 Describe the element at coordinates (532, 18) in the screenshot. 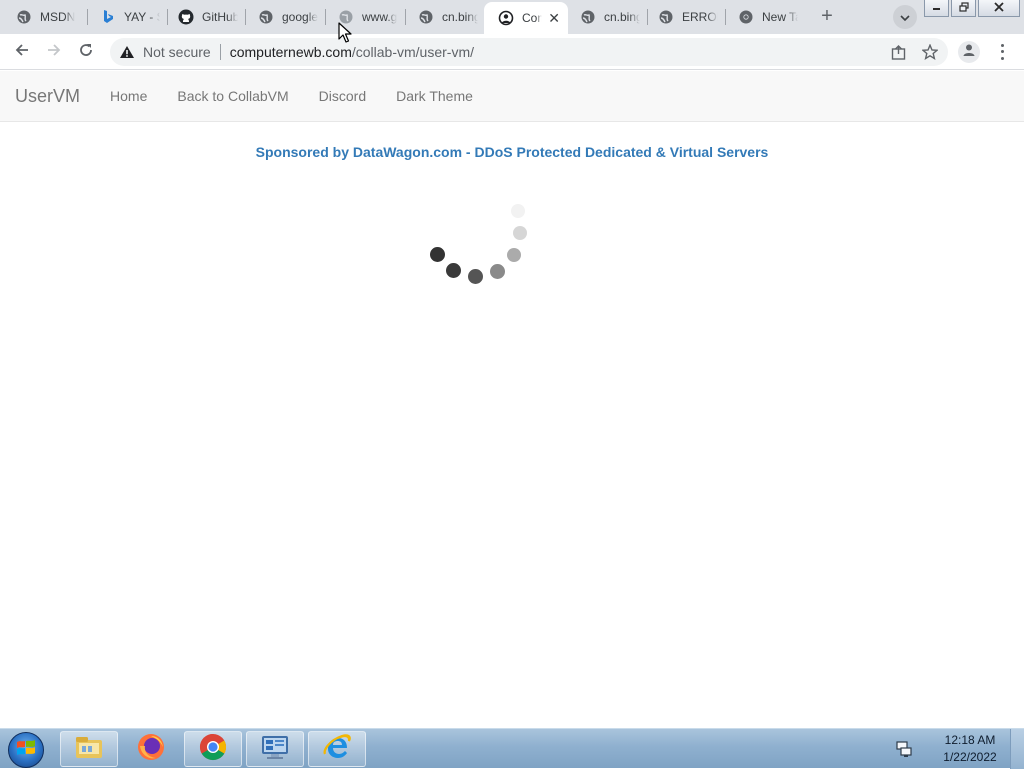

I see `tab-label: Com` at that location.